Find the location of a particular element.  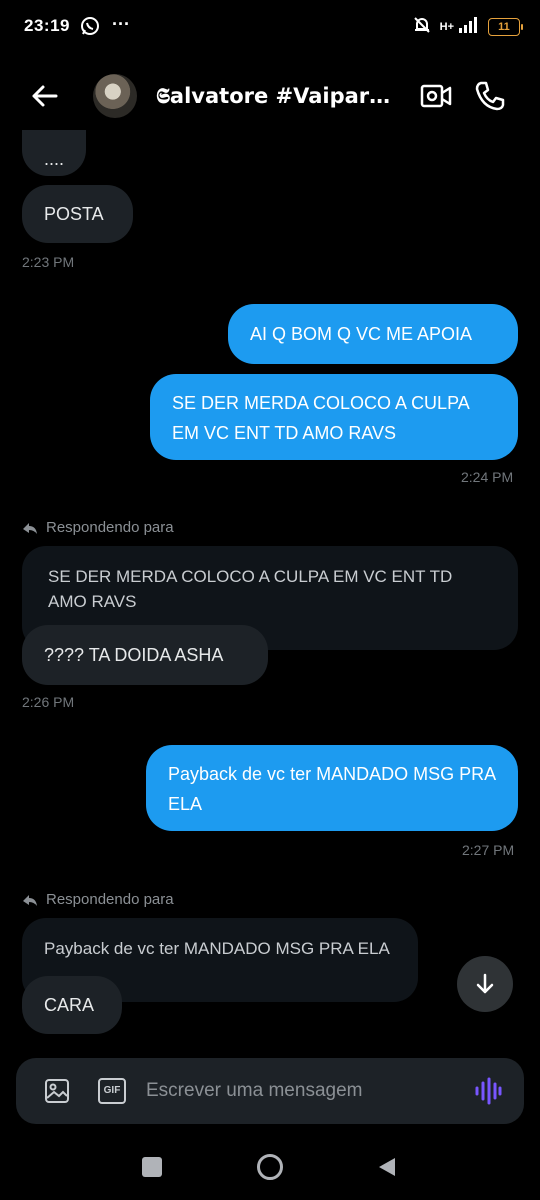

status-time: 23:19 is located at coordinates (47, 25).